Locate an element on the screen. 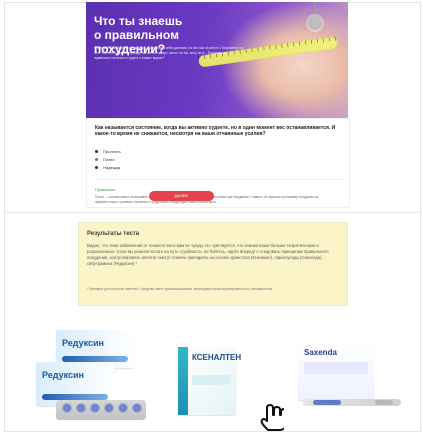 The height and width of the screenshot is (432, 423). answer-option-label: Надежда is located at coordinates (111, 167).